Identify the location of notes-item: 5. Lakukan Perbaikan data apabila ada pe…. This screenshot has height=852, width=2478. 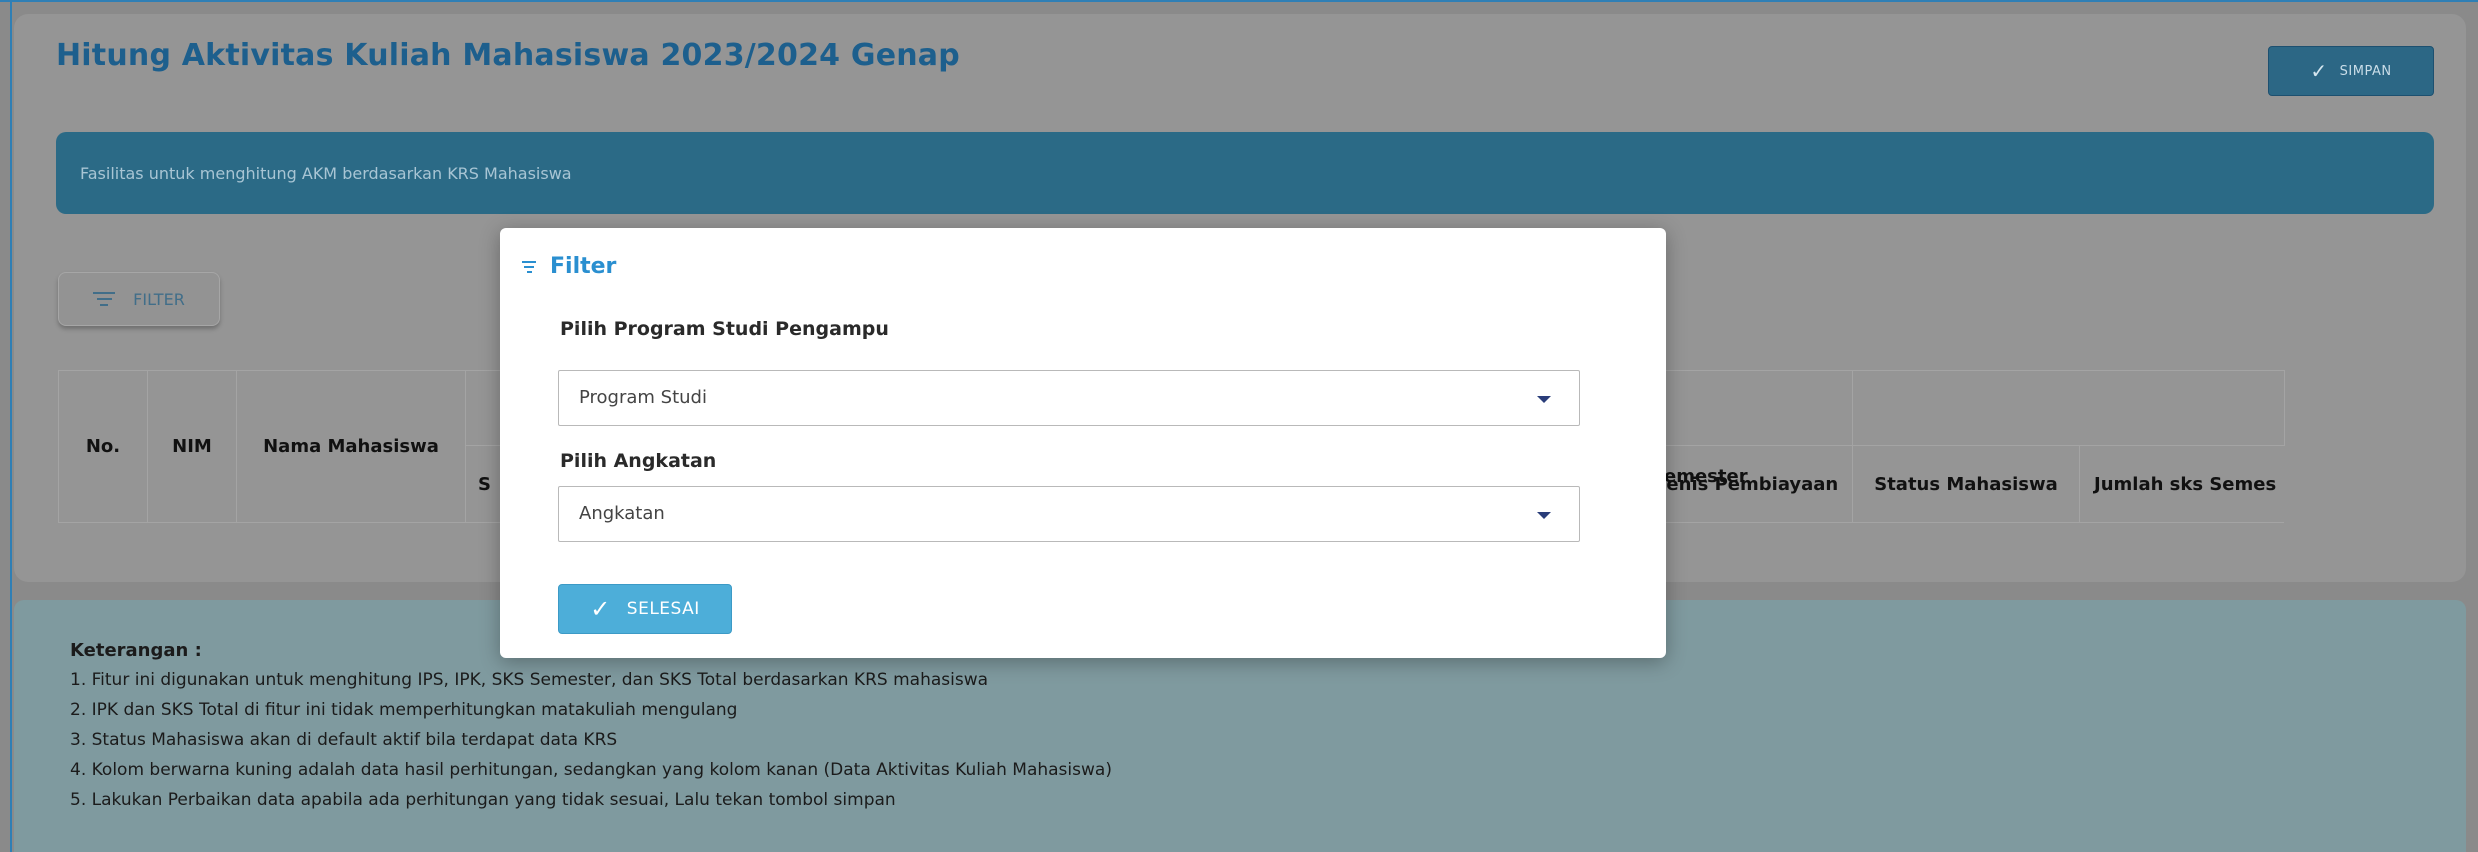
(483, 800).